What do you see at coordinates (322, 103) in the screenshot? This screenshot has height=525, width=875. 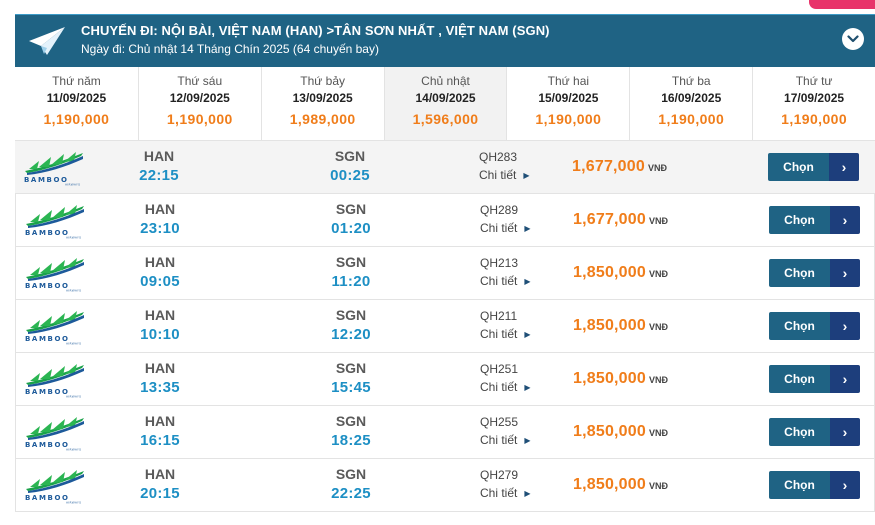 I see `date-tab: Thứ bảy 13/09/2025 1,989,000` at bounding box center [322, 103].